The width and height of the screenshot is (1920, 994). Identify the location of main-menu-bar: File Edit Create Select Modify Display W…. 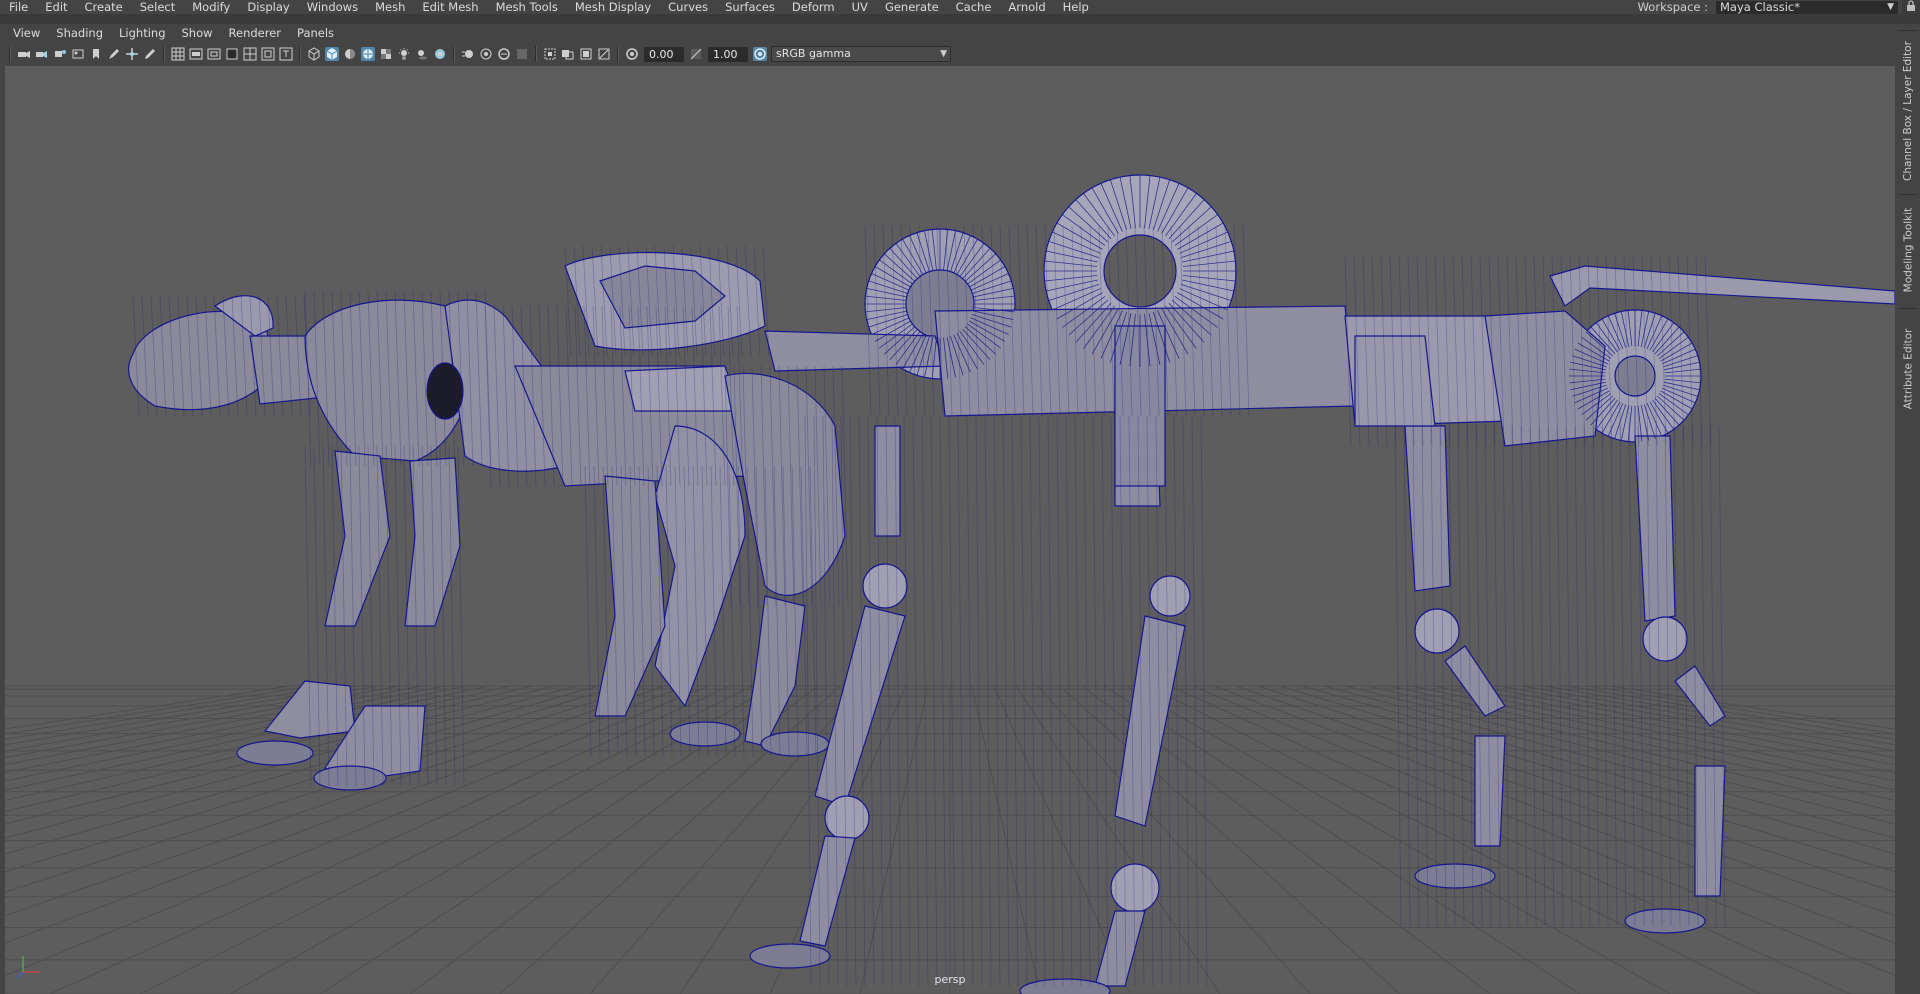
(960, 7).